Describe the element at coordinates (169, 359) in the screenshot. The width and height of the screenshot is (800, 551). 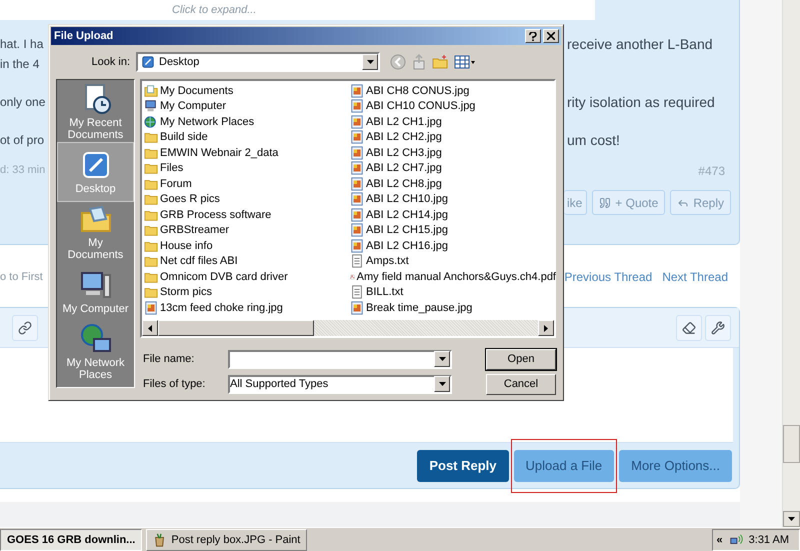
I see `file-name-label: File name:` at that location.